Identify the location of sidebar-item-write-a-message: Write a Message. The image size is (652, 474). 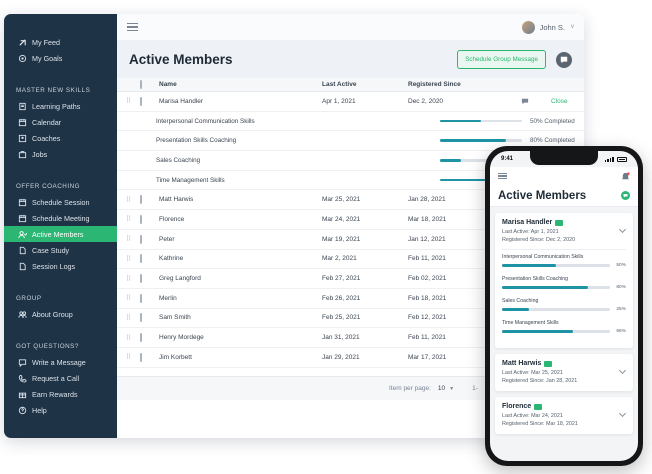
(60, 362).